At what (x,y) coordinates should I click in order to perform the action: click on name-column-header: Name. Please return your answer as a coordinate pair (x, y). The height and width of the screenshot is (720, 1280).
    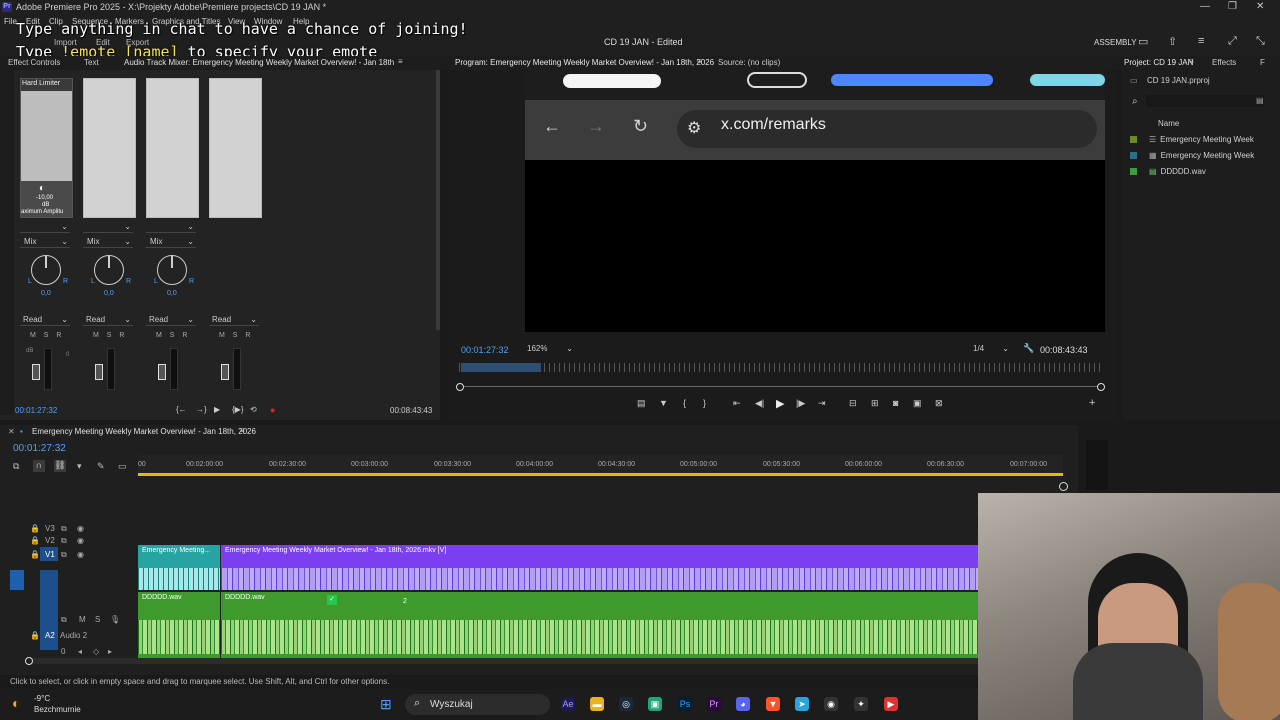
    Looking at the image, I should click on (1168, 123).